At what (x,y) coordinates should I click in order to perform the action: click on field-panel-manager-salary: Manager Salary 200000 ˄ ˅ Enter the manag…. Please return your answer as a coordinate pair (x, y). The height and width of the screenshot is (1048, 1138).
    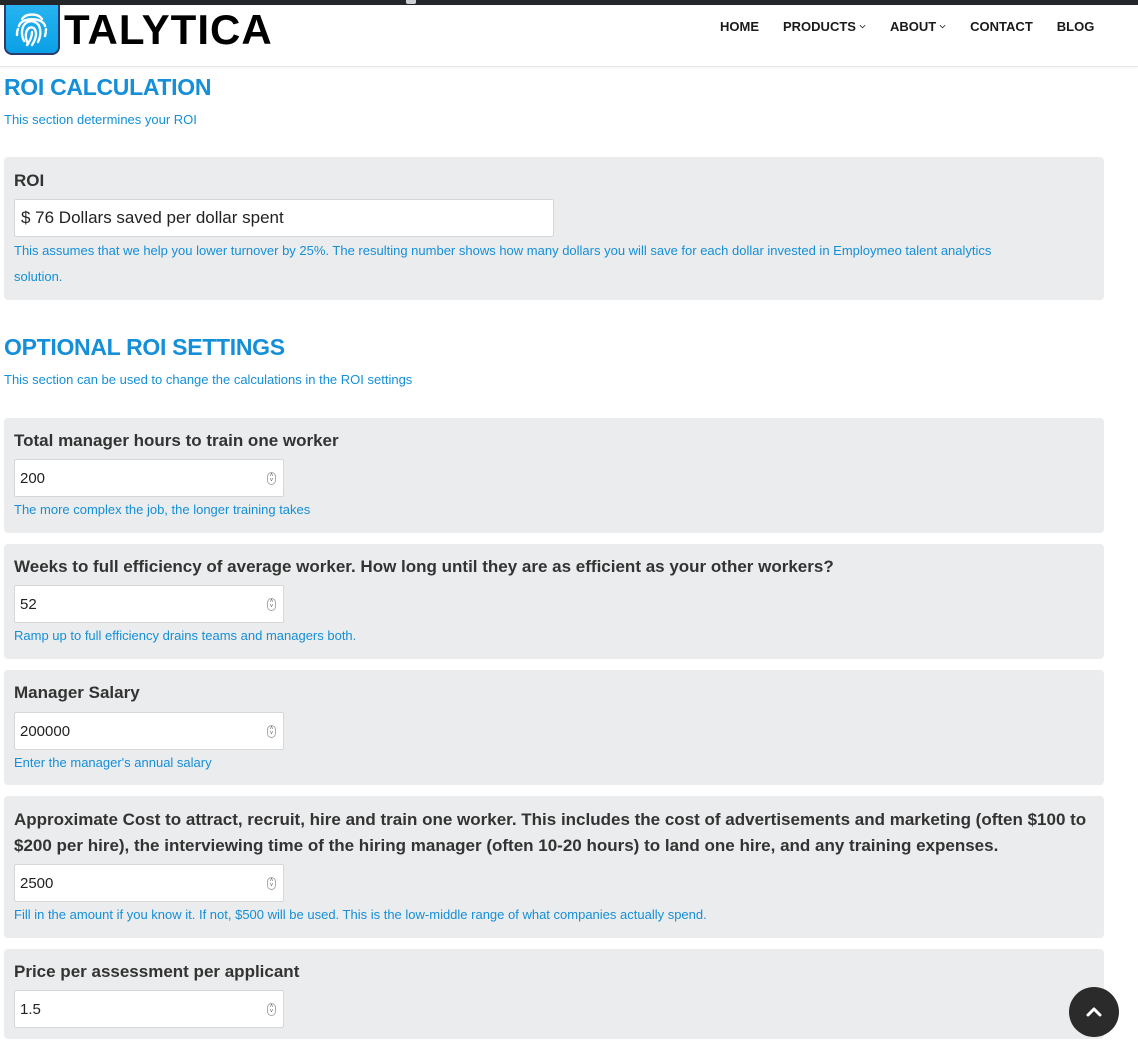
    Looking at the image, I should click on (554, 727).